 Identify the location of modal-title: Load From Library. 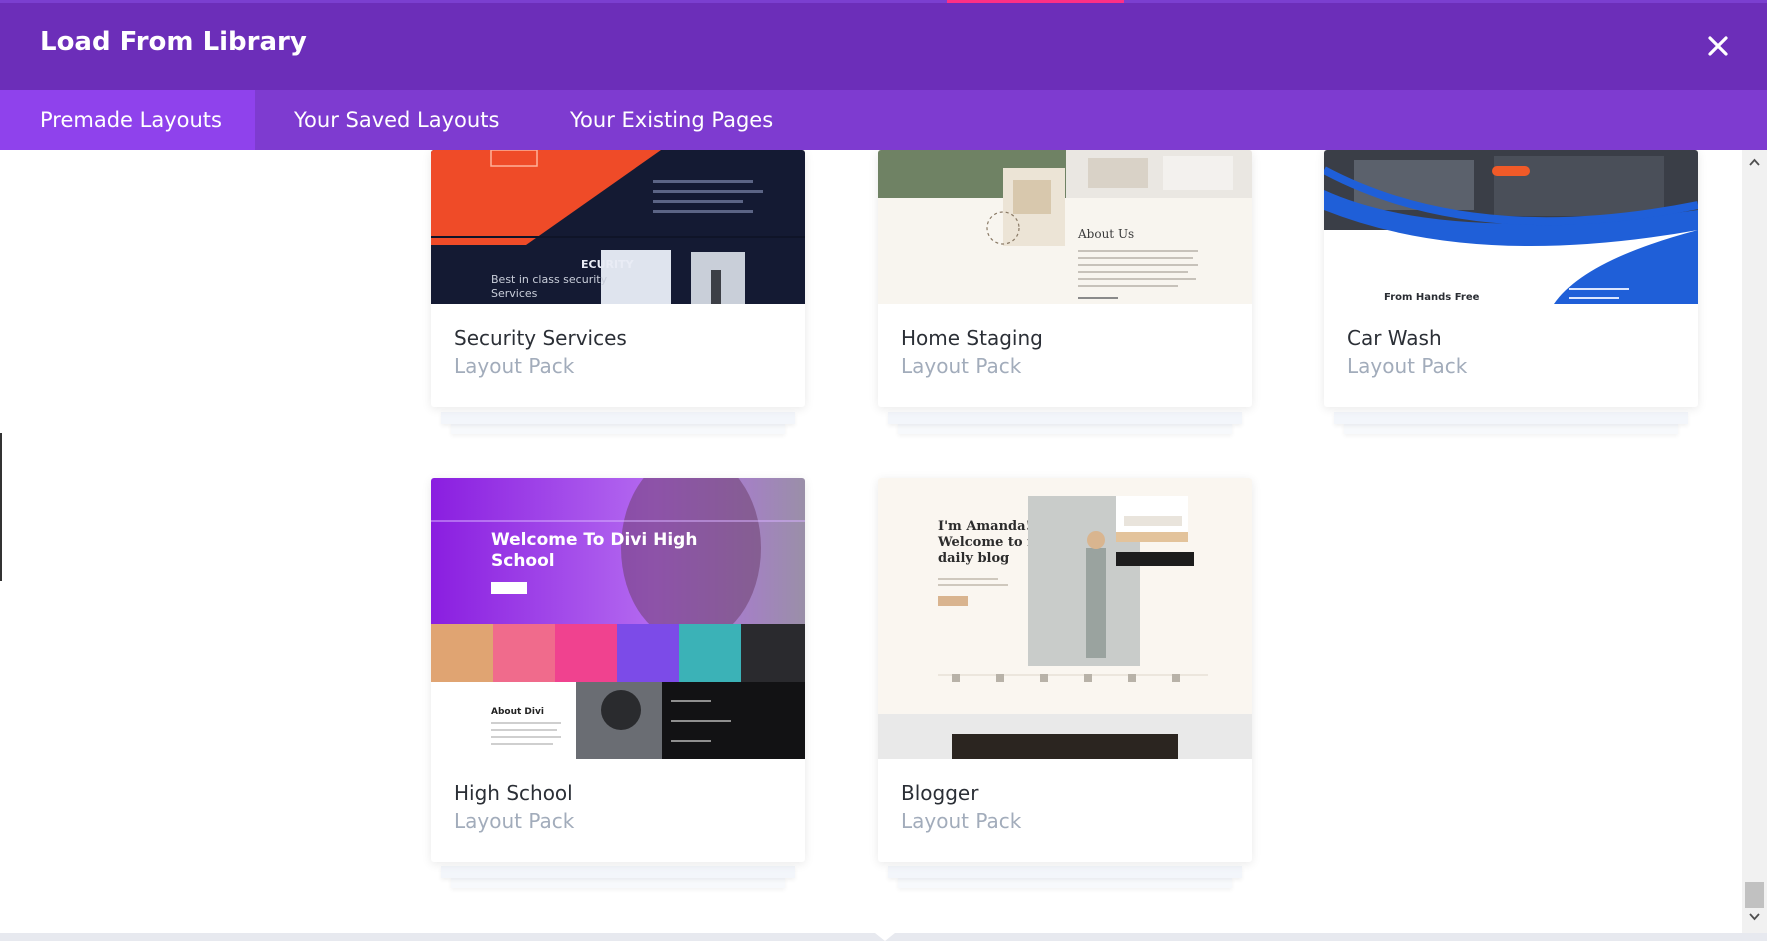
(173, 42).